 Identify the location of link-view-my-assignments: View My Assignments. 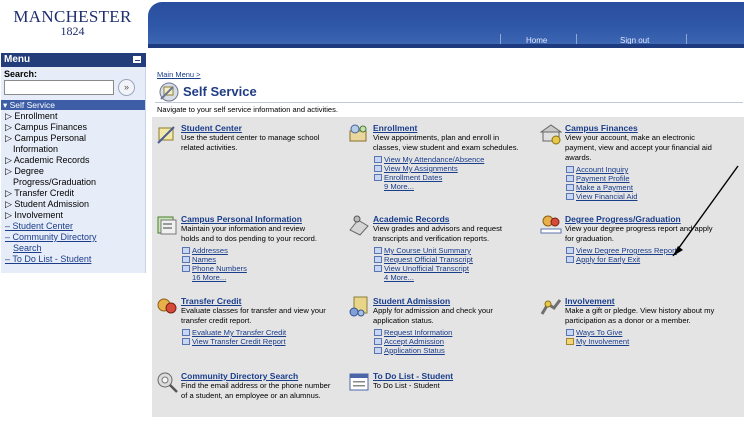
(416, 168).